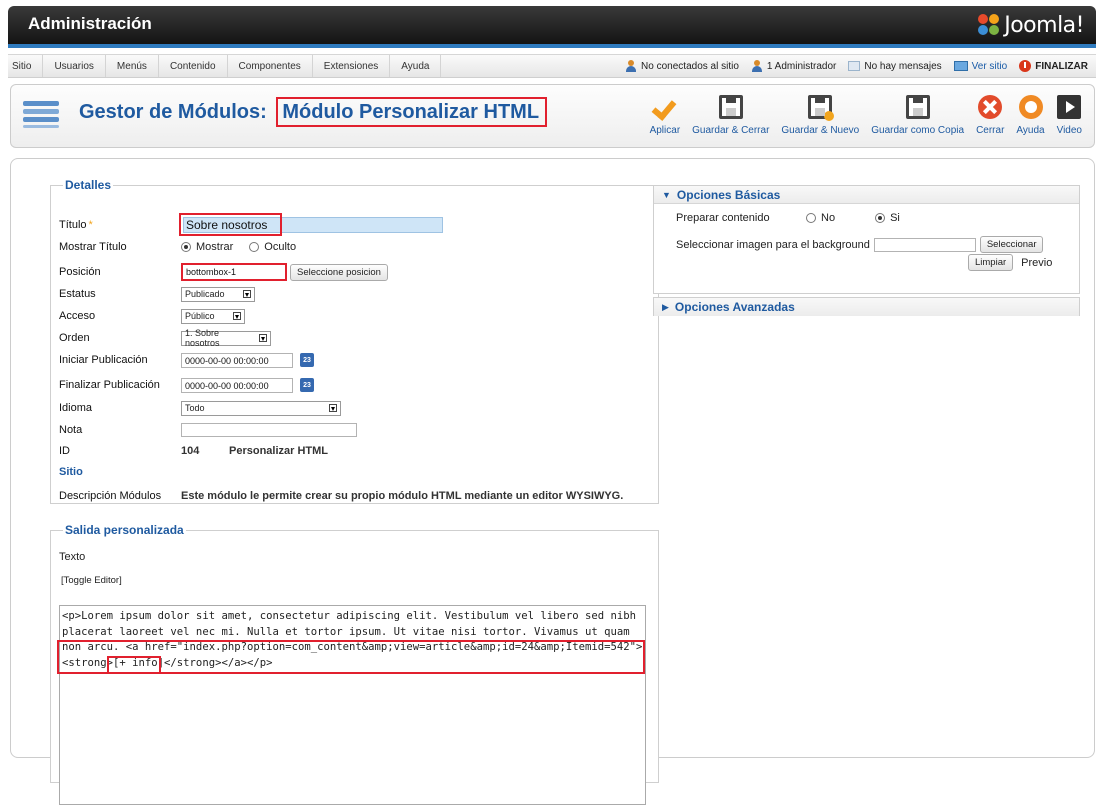 The width and height of the screenshot is (1100, 805). Describe the element at coordinates (74, 338) in the screenshot. I see `order-label: Orden` at that location.